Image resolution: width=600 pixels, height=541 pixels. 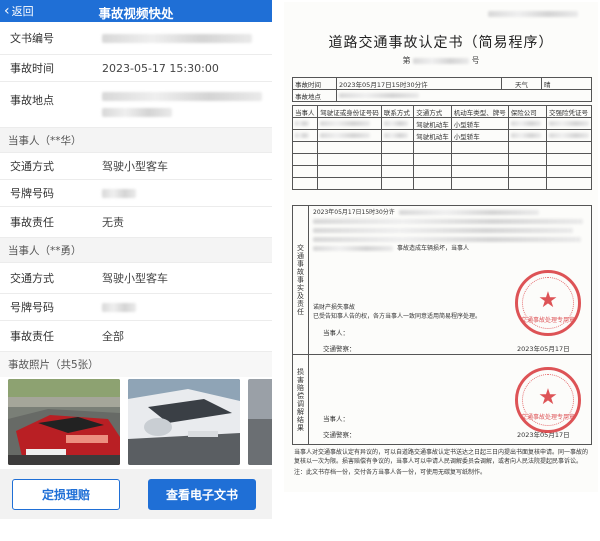 I want to click on doc-title: 道路交通事故认定书（简易程序）, so click(x=441, y=43).